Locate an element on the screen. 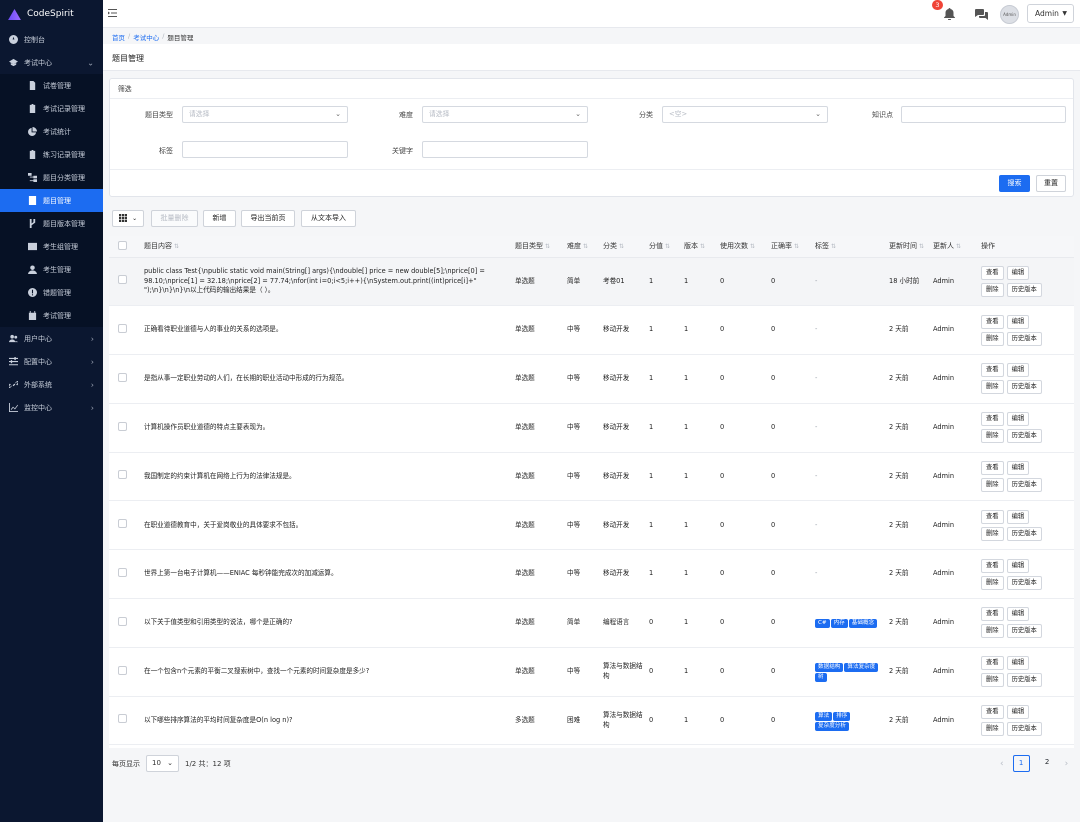  sidebar-item-question-versions: 题目版本管理 is located at coordinates (51, 223).